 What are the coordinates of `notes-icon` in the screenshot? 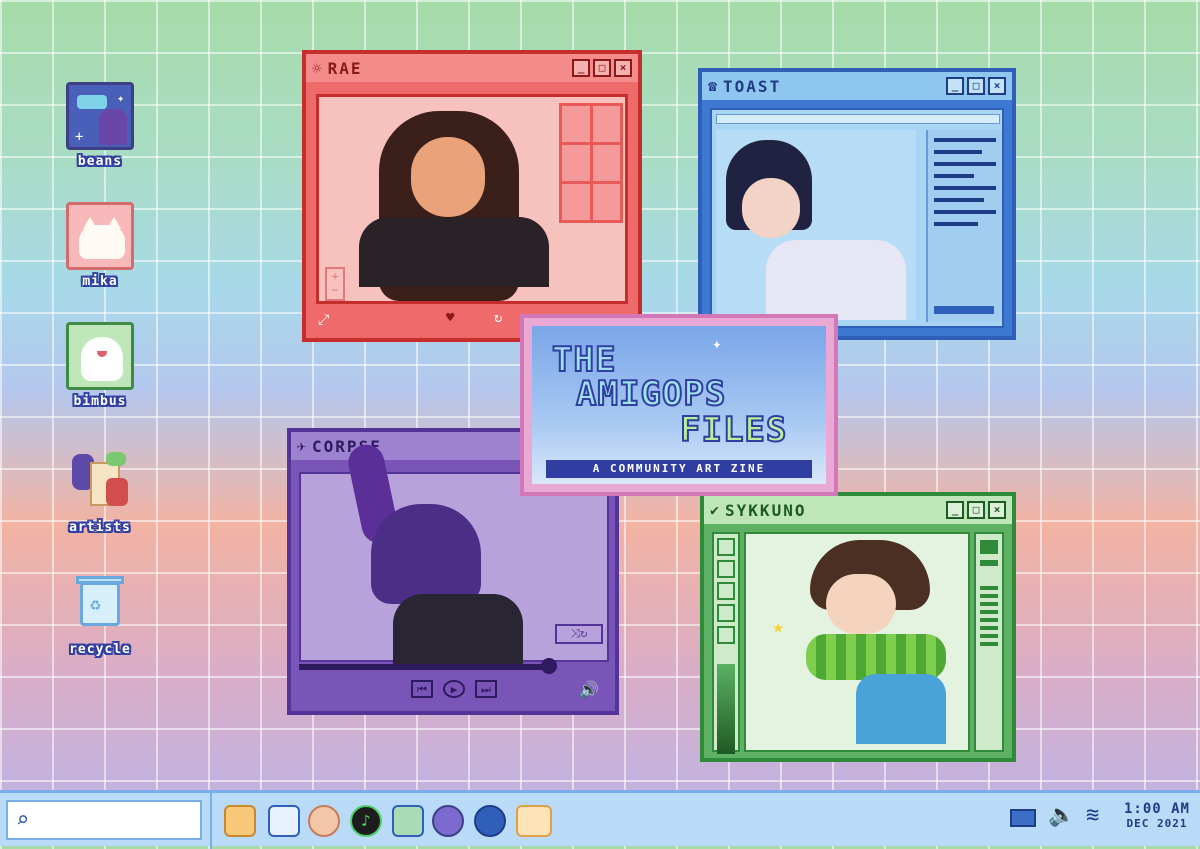 It's located at (534, 821).